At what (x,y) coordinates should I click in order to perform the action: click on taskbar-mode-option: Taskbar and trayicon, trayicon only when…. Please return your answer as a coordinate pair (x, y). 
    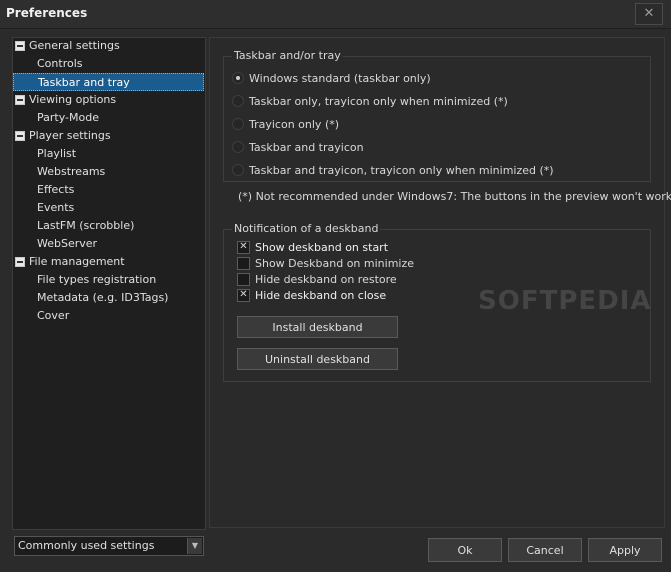
    Looking at the image, I should click on (393, 171).